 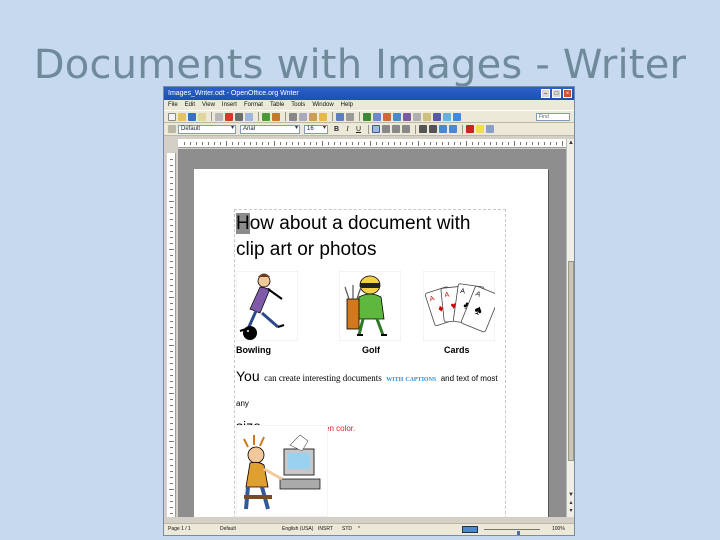 I want to click on status-page-count: Page 1 / 1, so click(x=179, y=529).